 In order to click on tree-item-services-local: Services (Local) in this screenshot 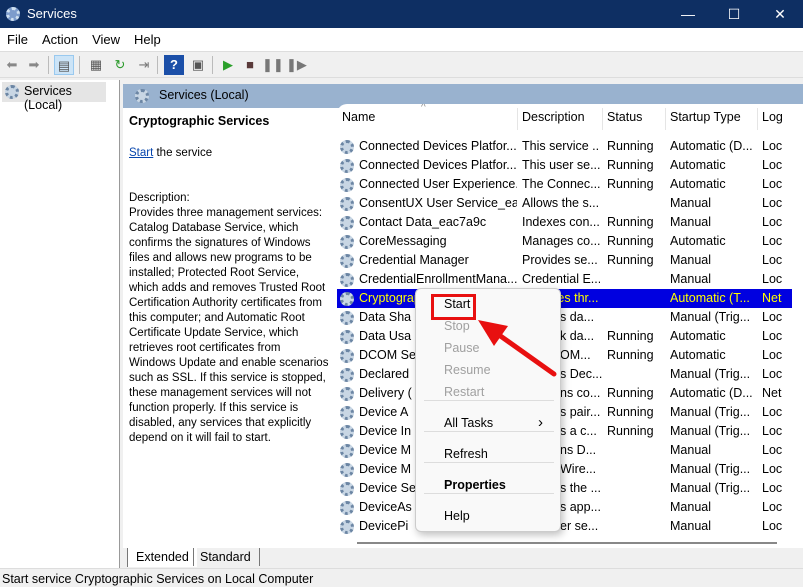, I will do `click(54, 97)`.